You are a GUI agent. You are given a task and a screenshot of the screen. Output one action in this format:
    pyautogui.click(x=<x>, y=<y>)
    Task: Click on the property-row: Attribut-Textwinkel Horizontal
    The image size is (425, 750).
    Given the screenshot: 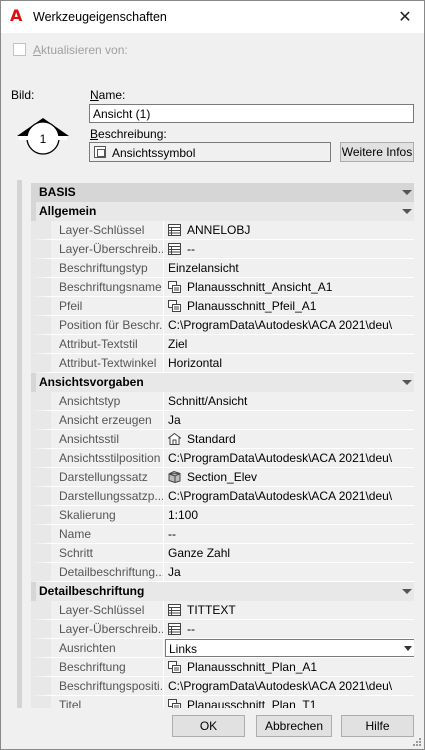 What is the action you would take?
    pyautogui.click(x=222, y=363)
    